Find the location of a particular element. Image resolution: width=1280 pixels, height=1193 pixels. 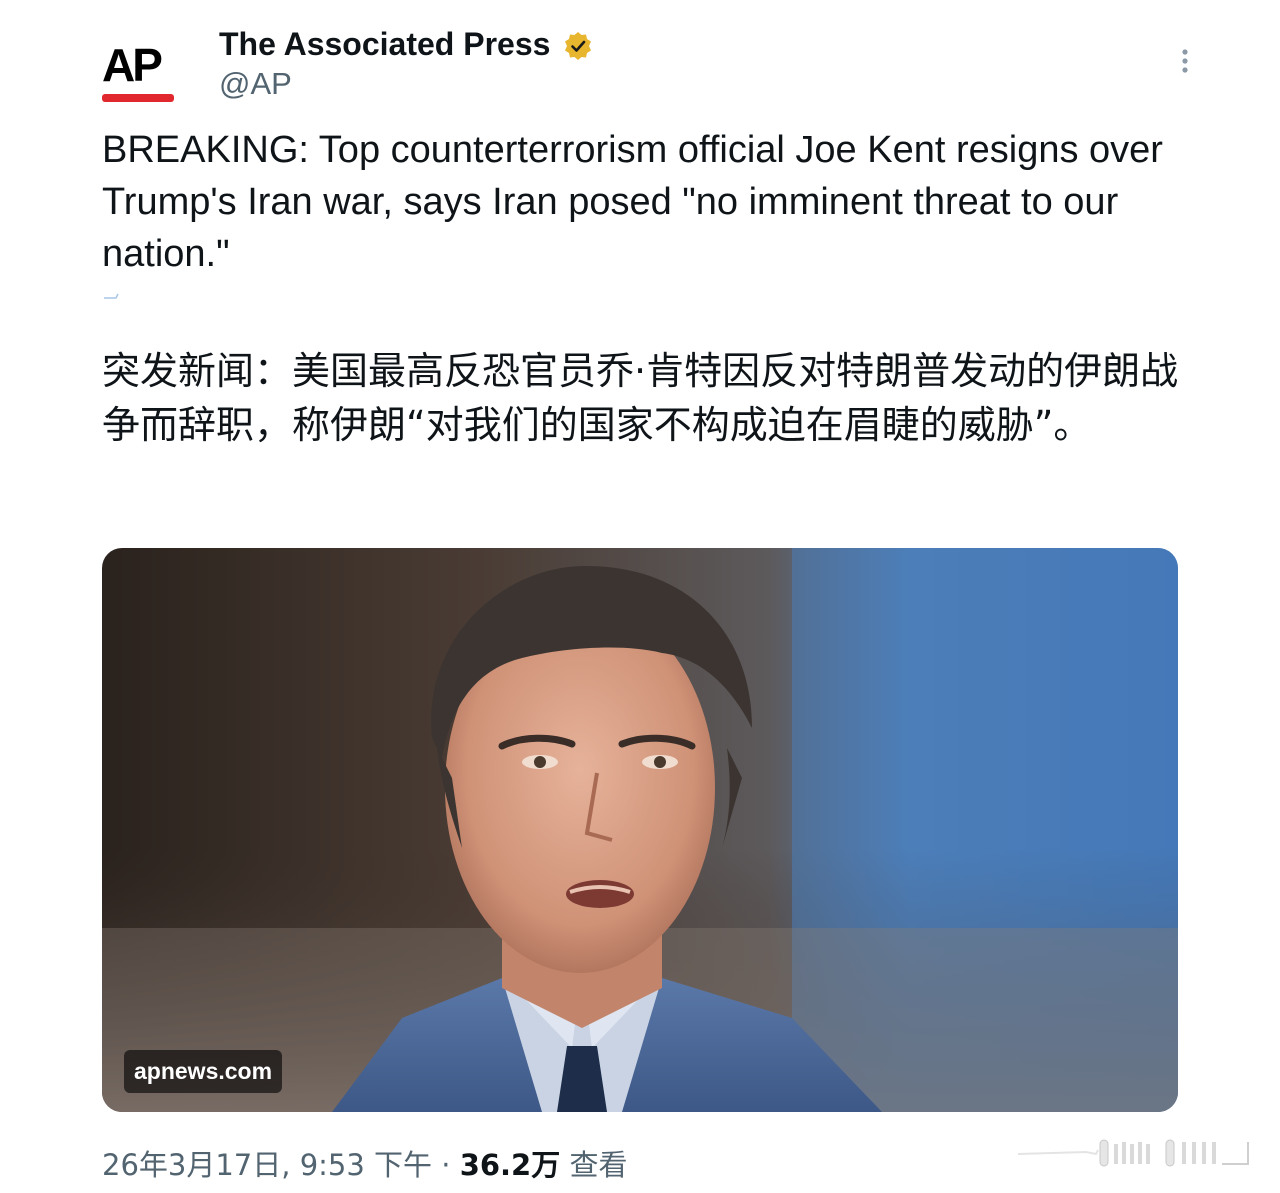

link-domain-badge: apnews.com is located at coordinates (203, 1071).